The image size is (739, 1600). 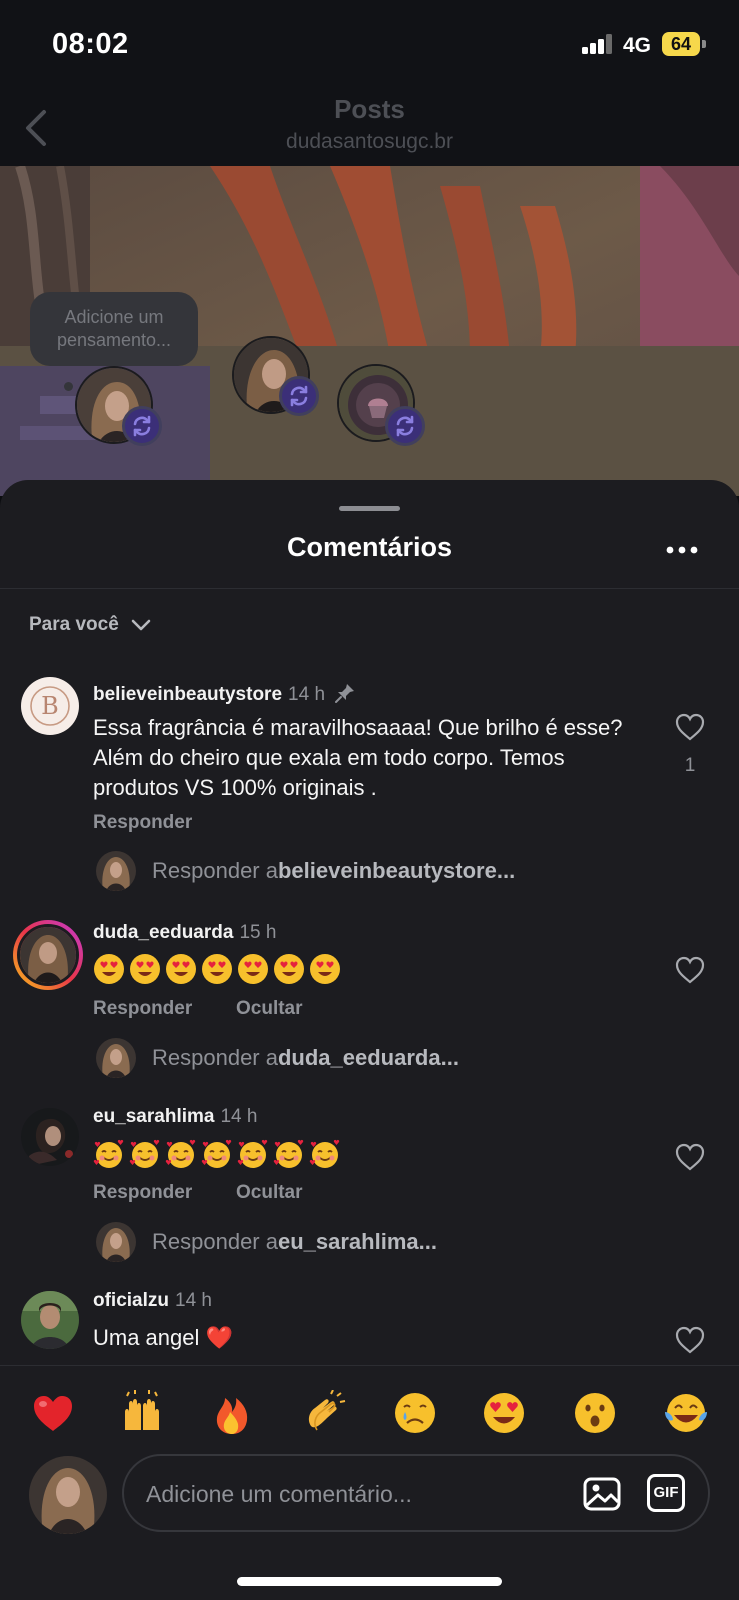 I want to click on thought-bubble-tail, so click(x=68, y=386).